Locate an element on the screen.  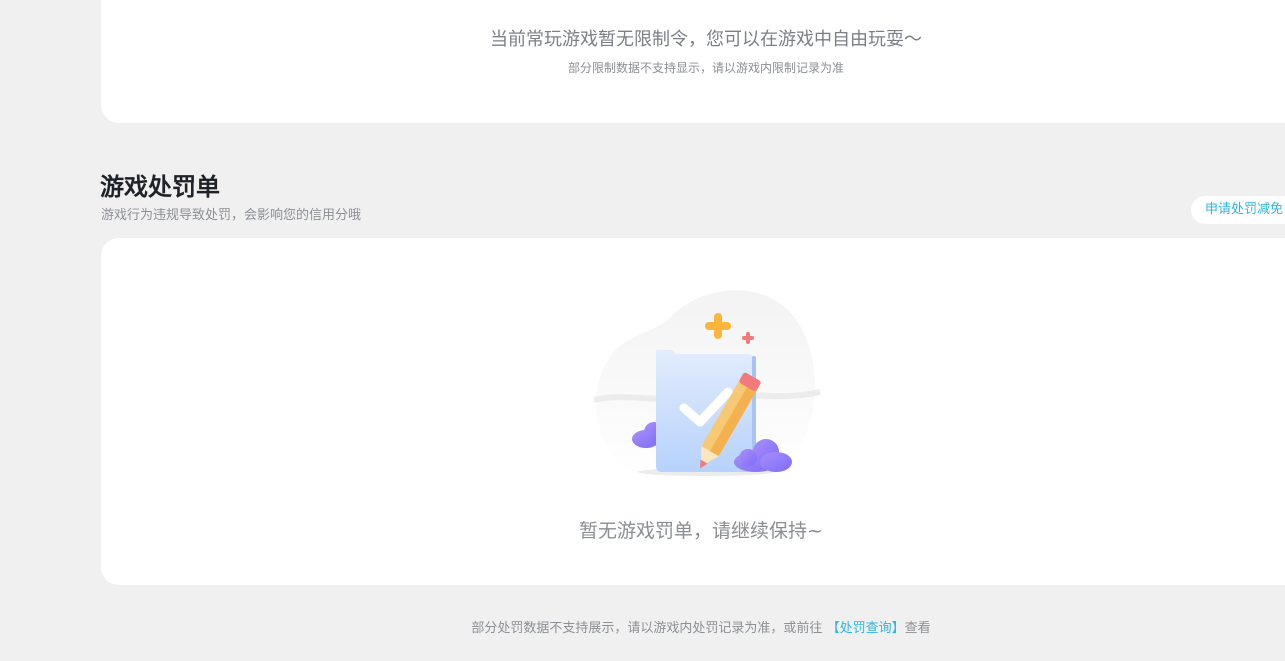
footer-note-suffix: 查看 is located at coordinates (917, 628).